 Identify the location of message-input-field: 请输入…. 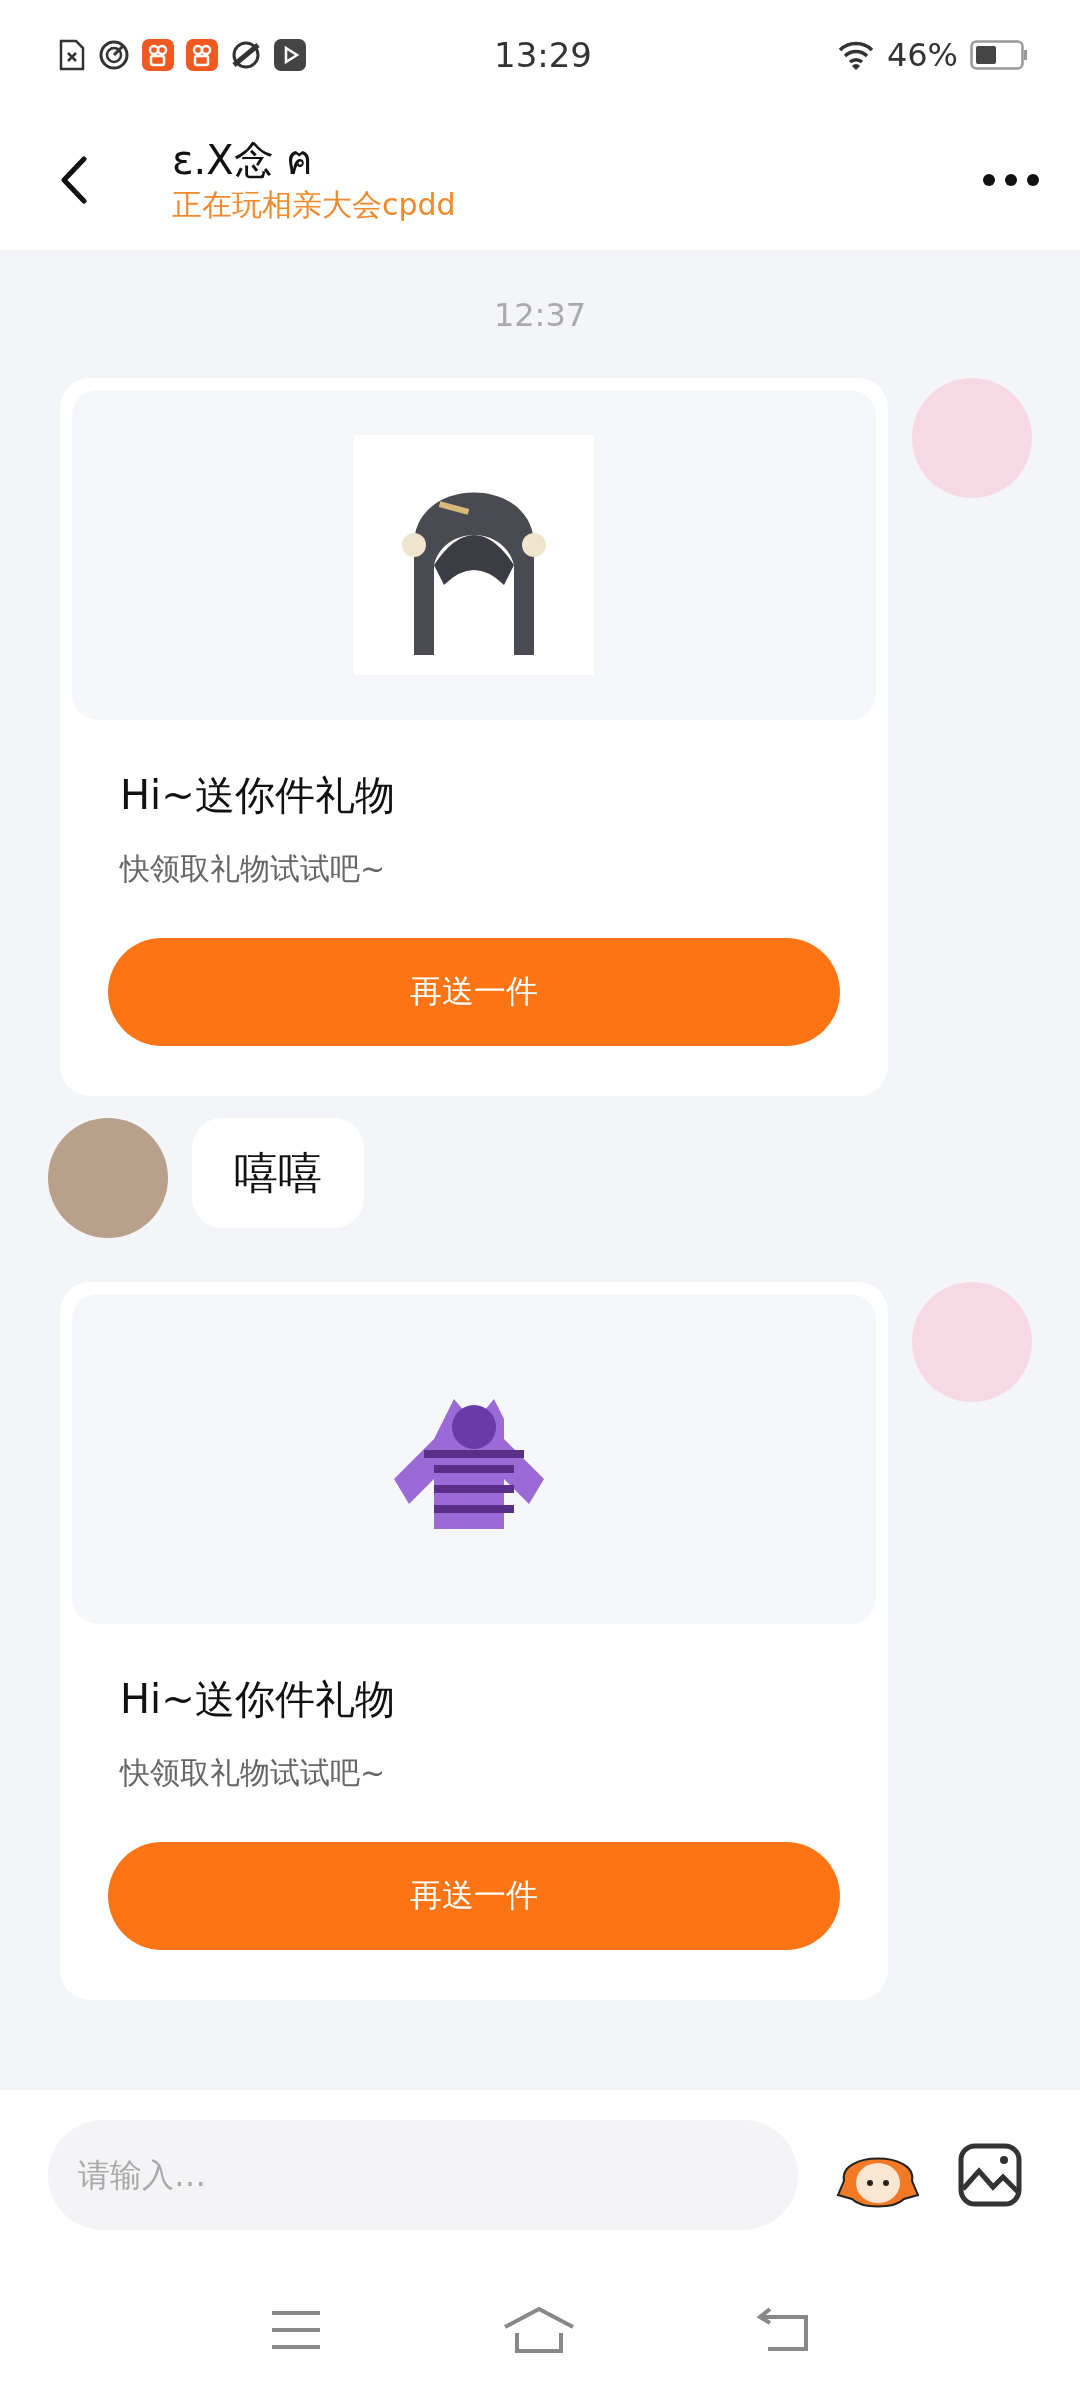
(423, 2175).